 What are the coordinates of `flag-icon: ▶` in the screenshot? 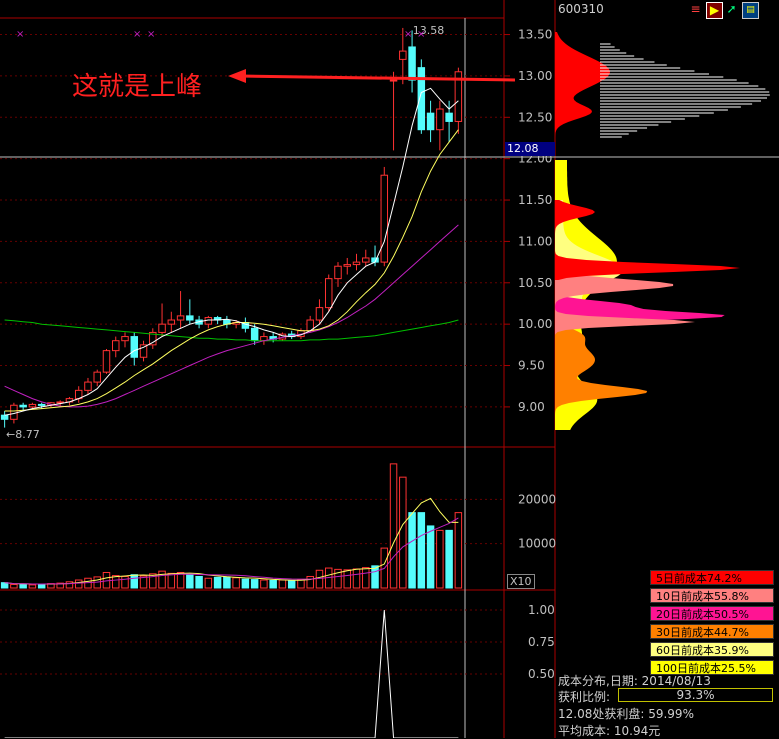 It's located at (714, 10).